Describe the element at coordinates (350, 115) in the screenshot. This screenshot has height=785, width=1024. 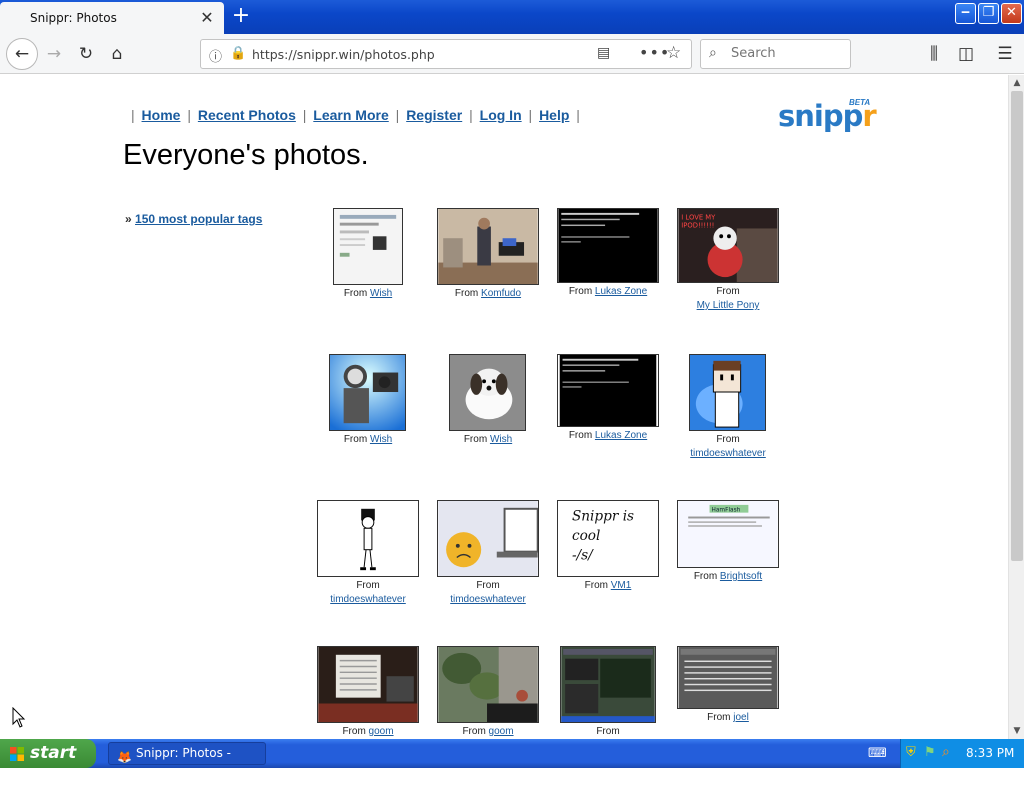
I see `nav-link-learn-more: Learn More` at that location.